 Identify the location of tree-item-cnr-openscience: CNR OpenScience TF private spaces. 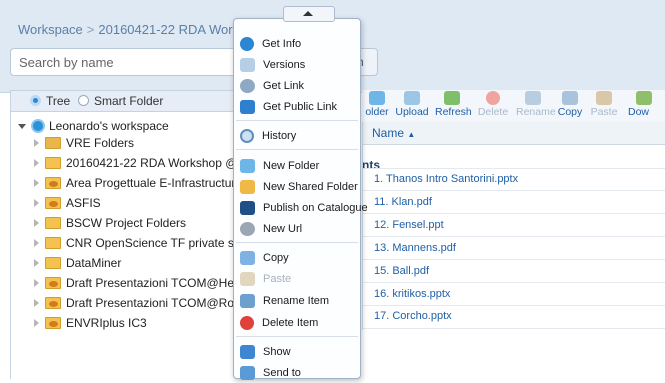
(150, 243).